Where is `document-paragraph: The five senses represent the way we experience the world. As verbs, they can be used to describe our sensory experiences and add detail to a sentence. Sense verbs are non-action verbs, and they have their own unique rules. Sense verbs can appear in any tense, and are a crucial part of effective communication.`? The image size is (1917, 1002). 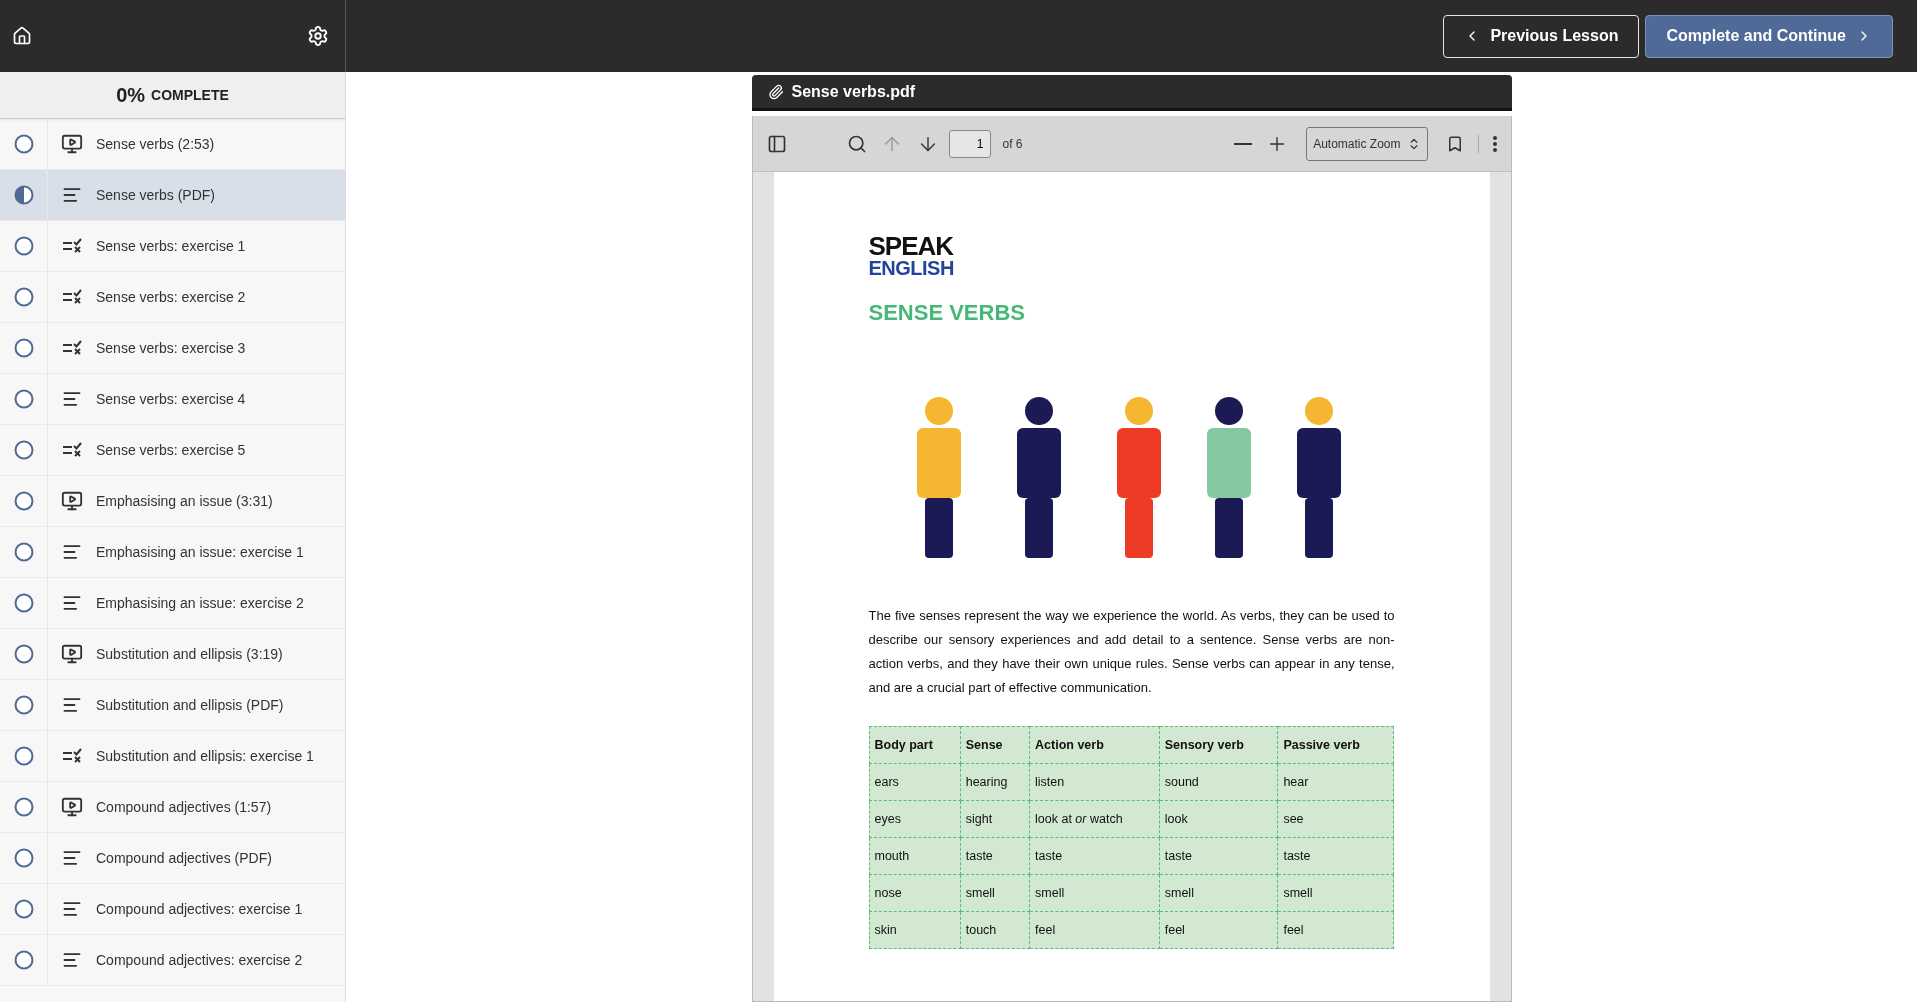 document-paragraph: The five senses represent the way we experience the world. As verbs, they can be used to describe our sensory experiences and add detail to a sentence. Sense verbs are non-action verbs, and they have their own unique rules. Sense verbs can appear in any tense, and are a crucial part of effective communication. is located at coordinates (1131, 651).